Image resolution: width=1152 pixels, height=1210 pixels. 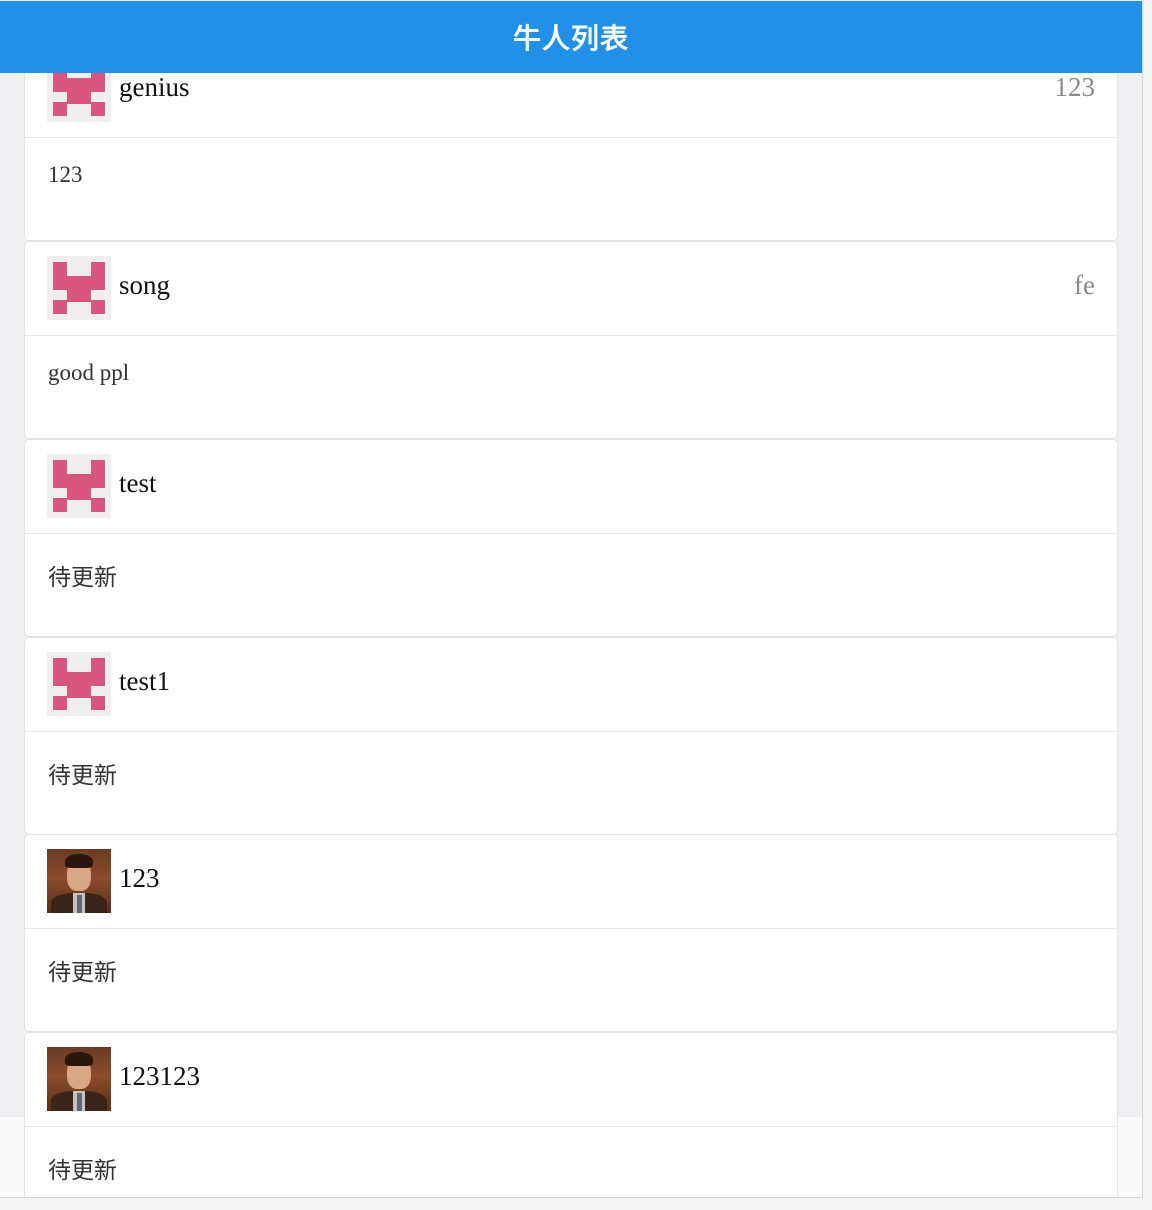 What do you see at coordinates (139, 878) in the screenshot?
I see `user-name: 123` at bounding box center [139, 878].